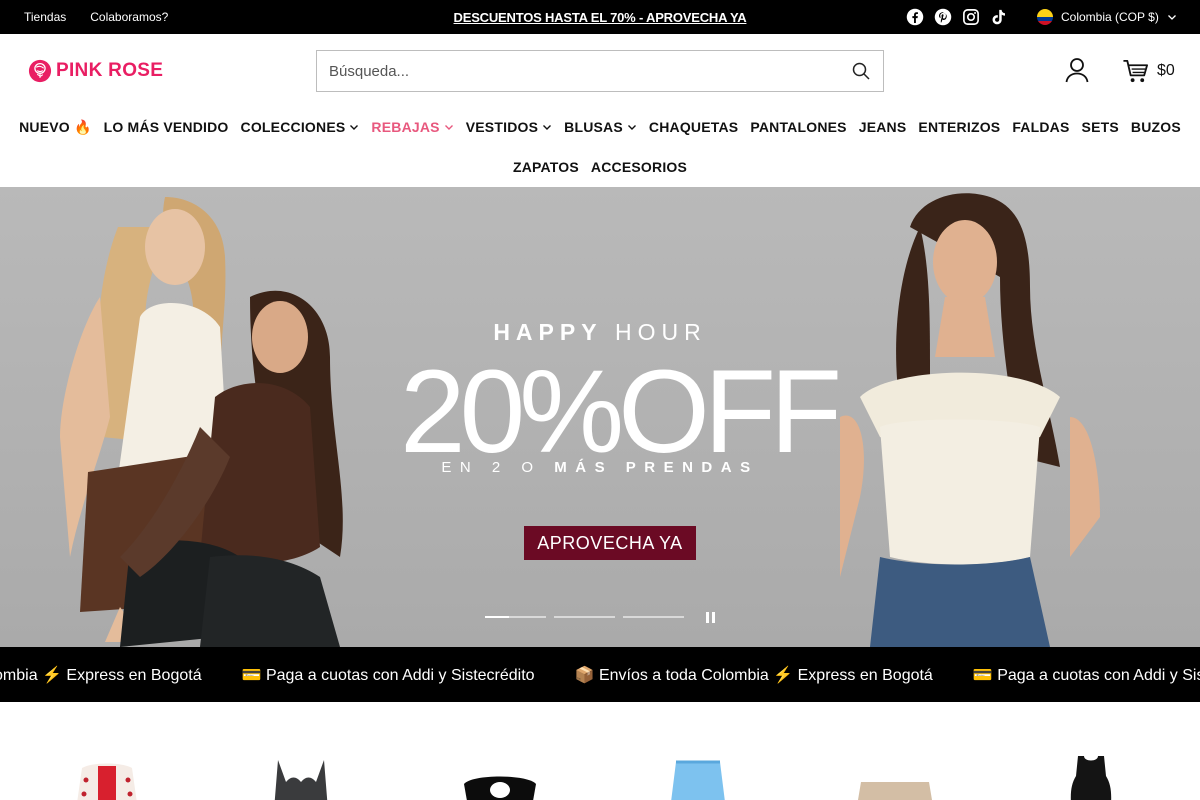  I want to click on stores-link: Tiendas, so click(45, 17).